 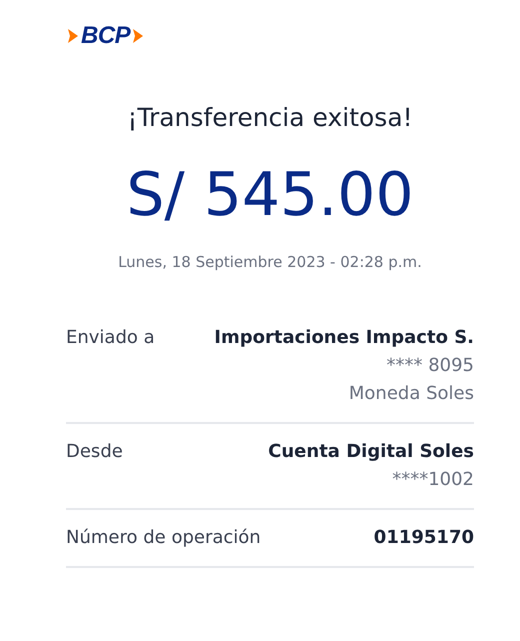 What do you see at coordinates (105, 36) in the screenshot?
I see `logo-text: BCP` at bounding box center [105, 36].